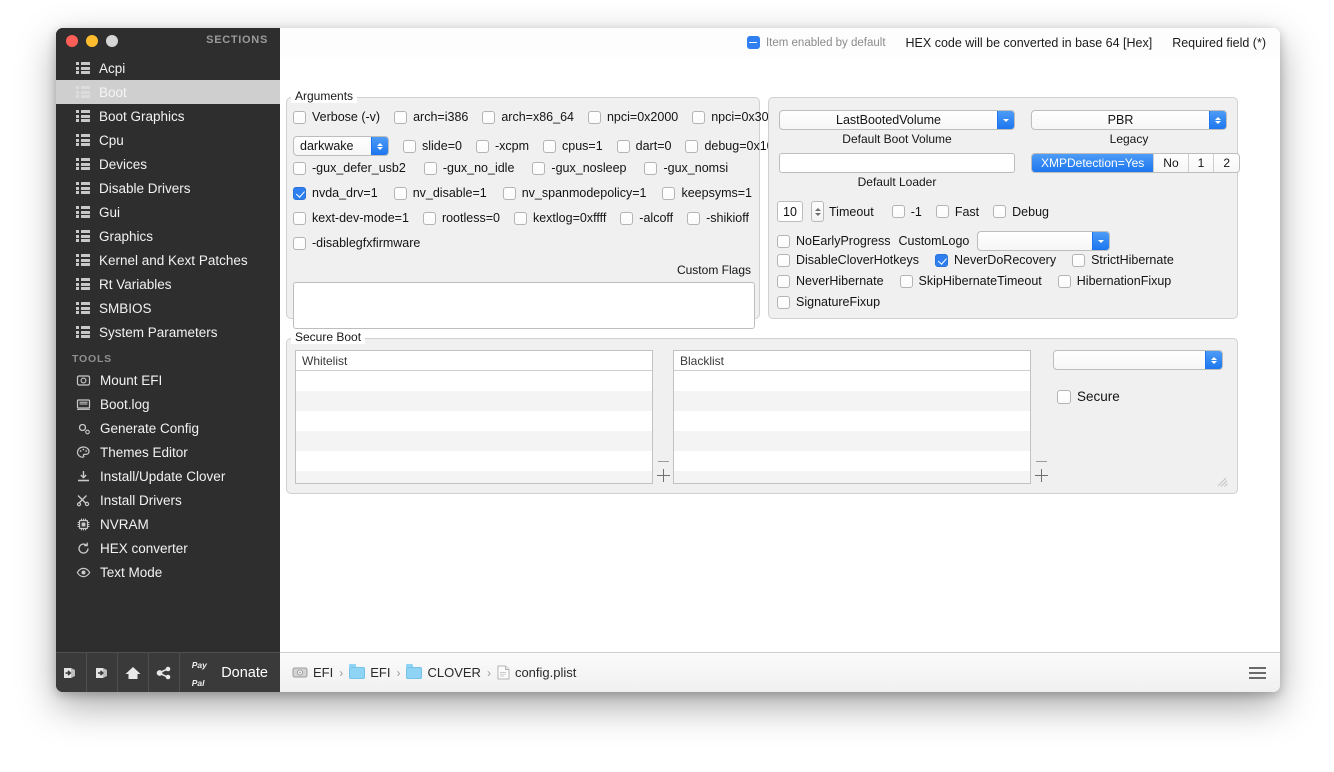  I want to click on import-button, so click(71, 672).